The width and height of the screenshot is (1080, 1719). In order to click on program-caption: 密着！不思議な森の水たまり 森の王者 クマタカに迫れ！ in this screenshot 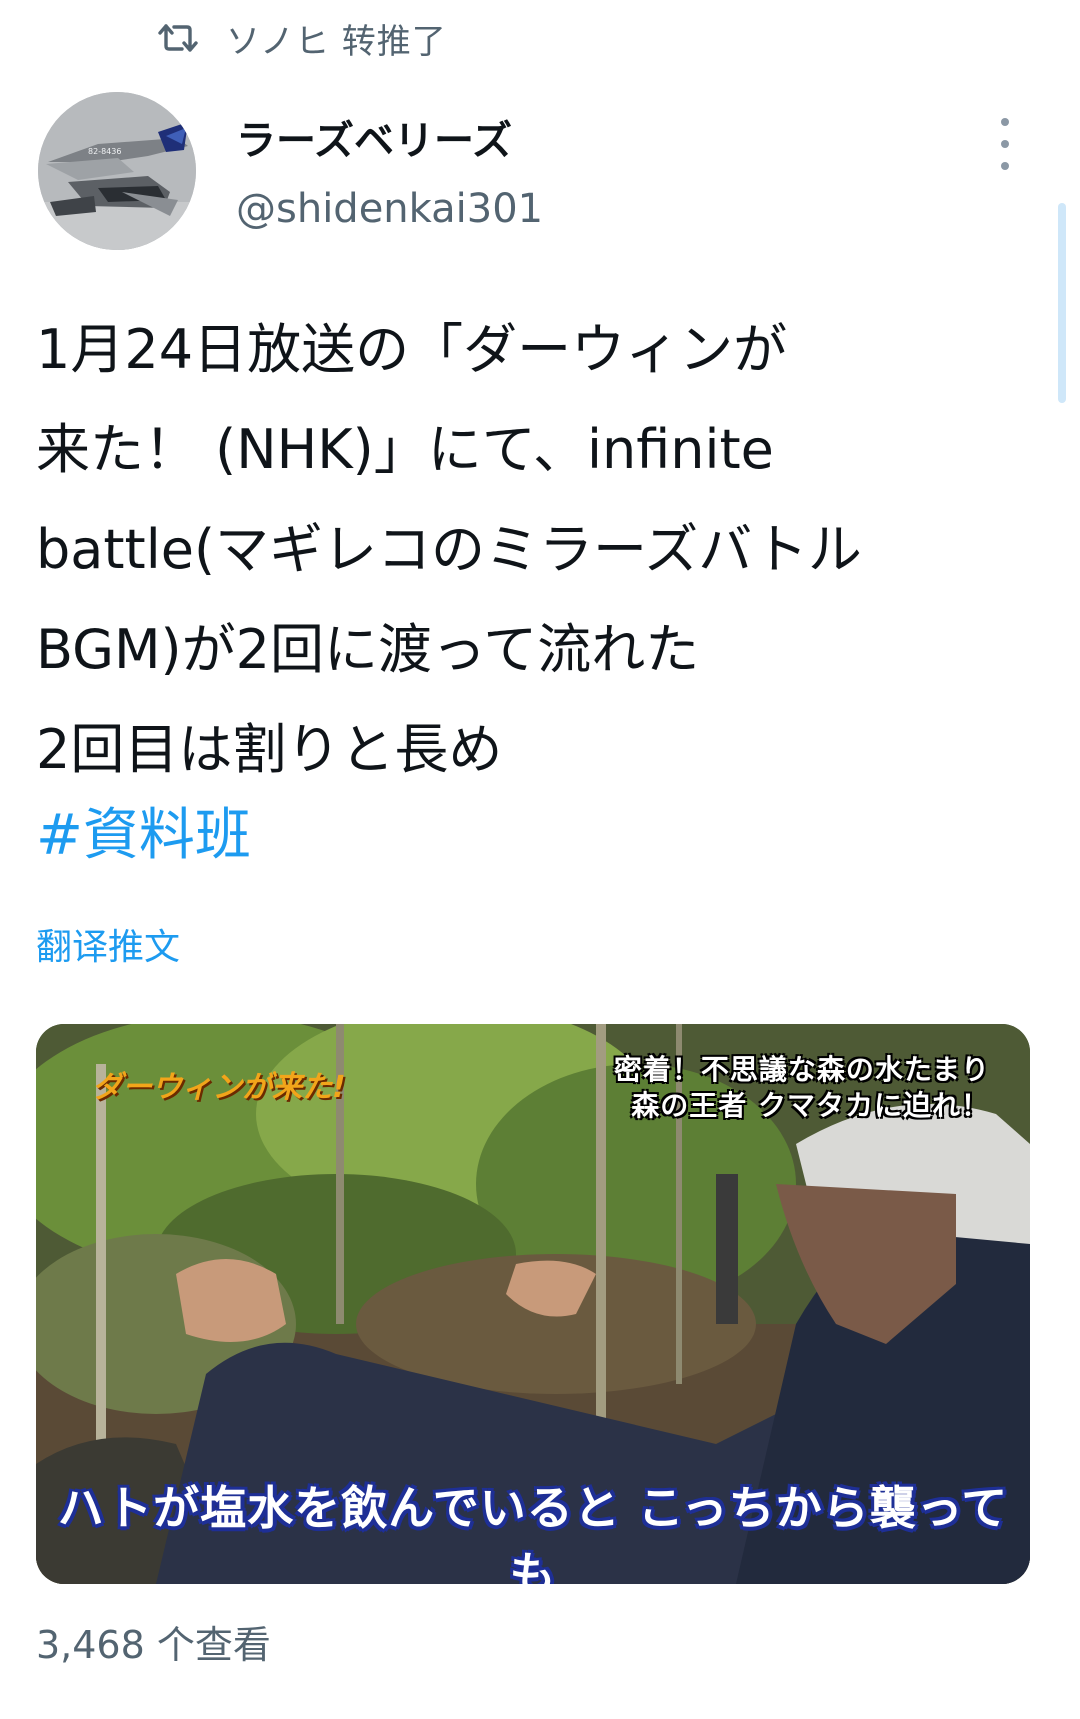, I will do `click(802, 1088)`.